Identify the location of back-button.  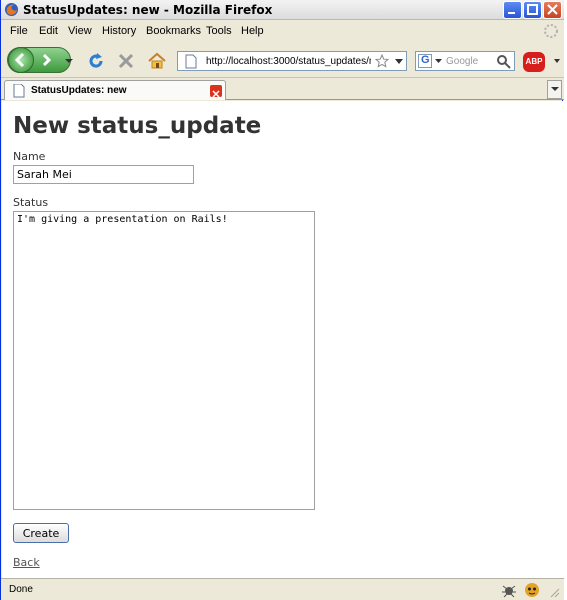
(21, 60).